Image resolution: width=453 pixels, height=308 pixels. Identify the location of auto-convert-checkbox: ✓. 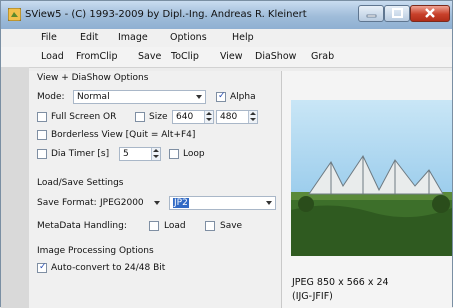
(42, 267).